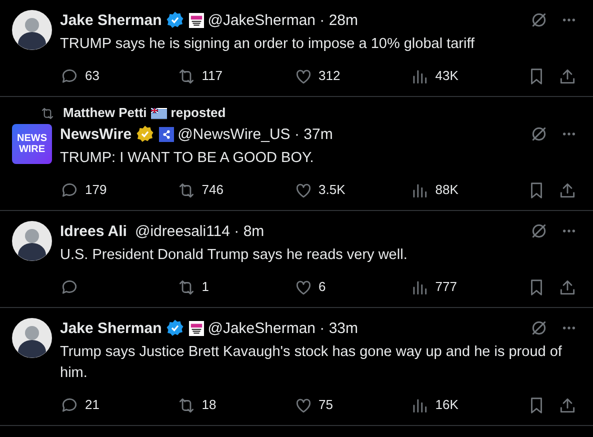 The width and height of the screenshot is (593, 437). Describe the element at coordinates (255, 134) in the screenshot. I see `handle-and-time: @NewsWire_US · 37m` at that location.